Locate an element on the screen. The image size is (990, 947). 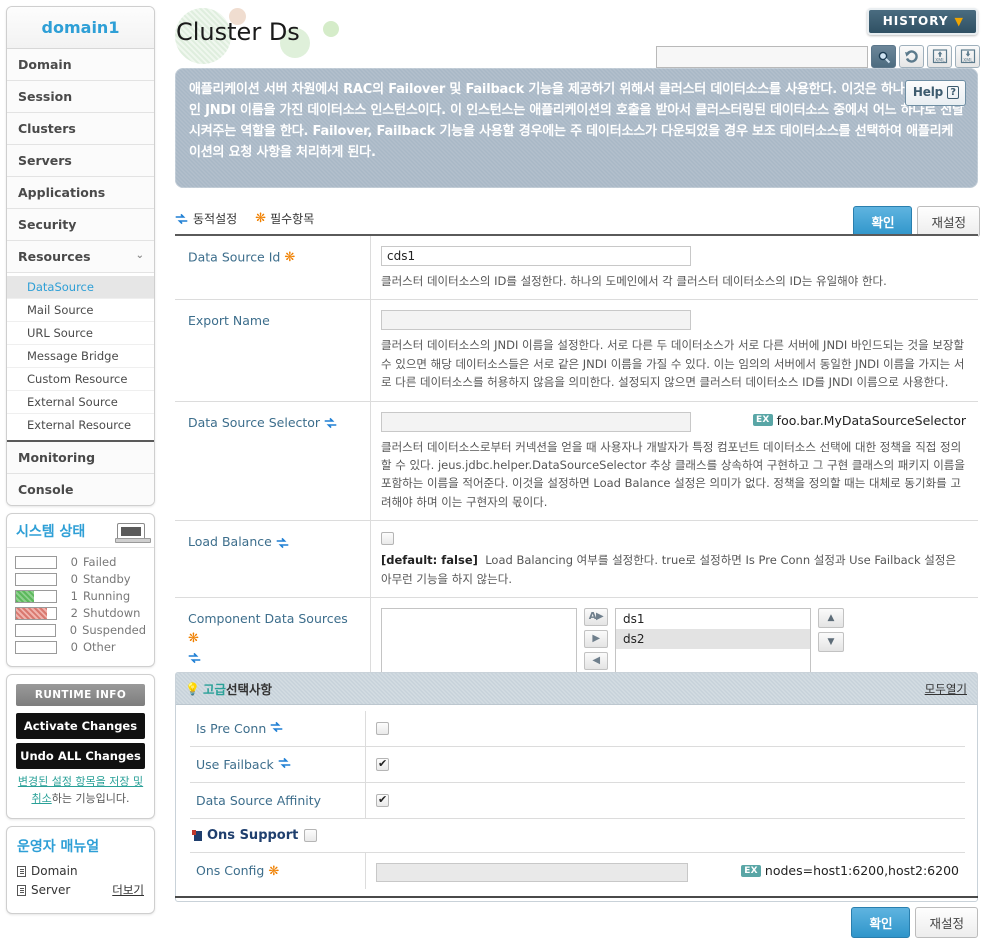
reset-button-bottom: 재설정 is located at coordinates (946, 922).